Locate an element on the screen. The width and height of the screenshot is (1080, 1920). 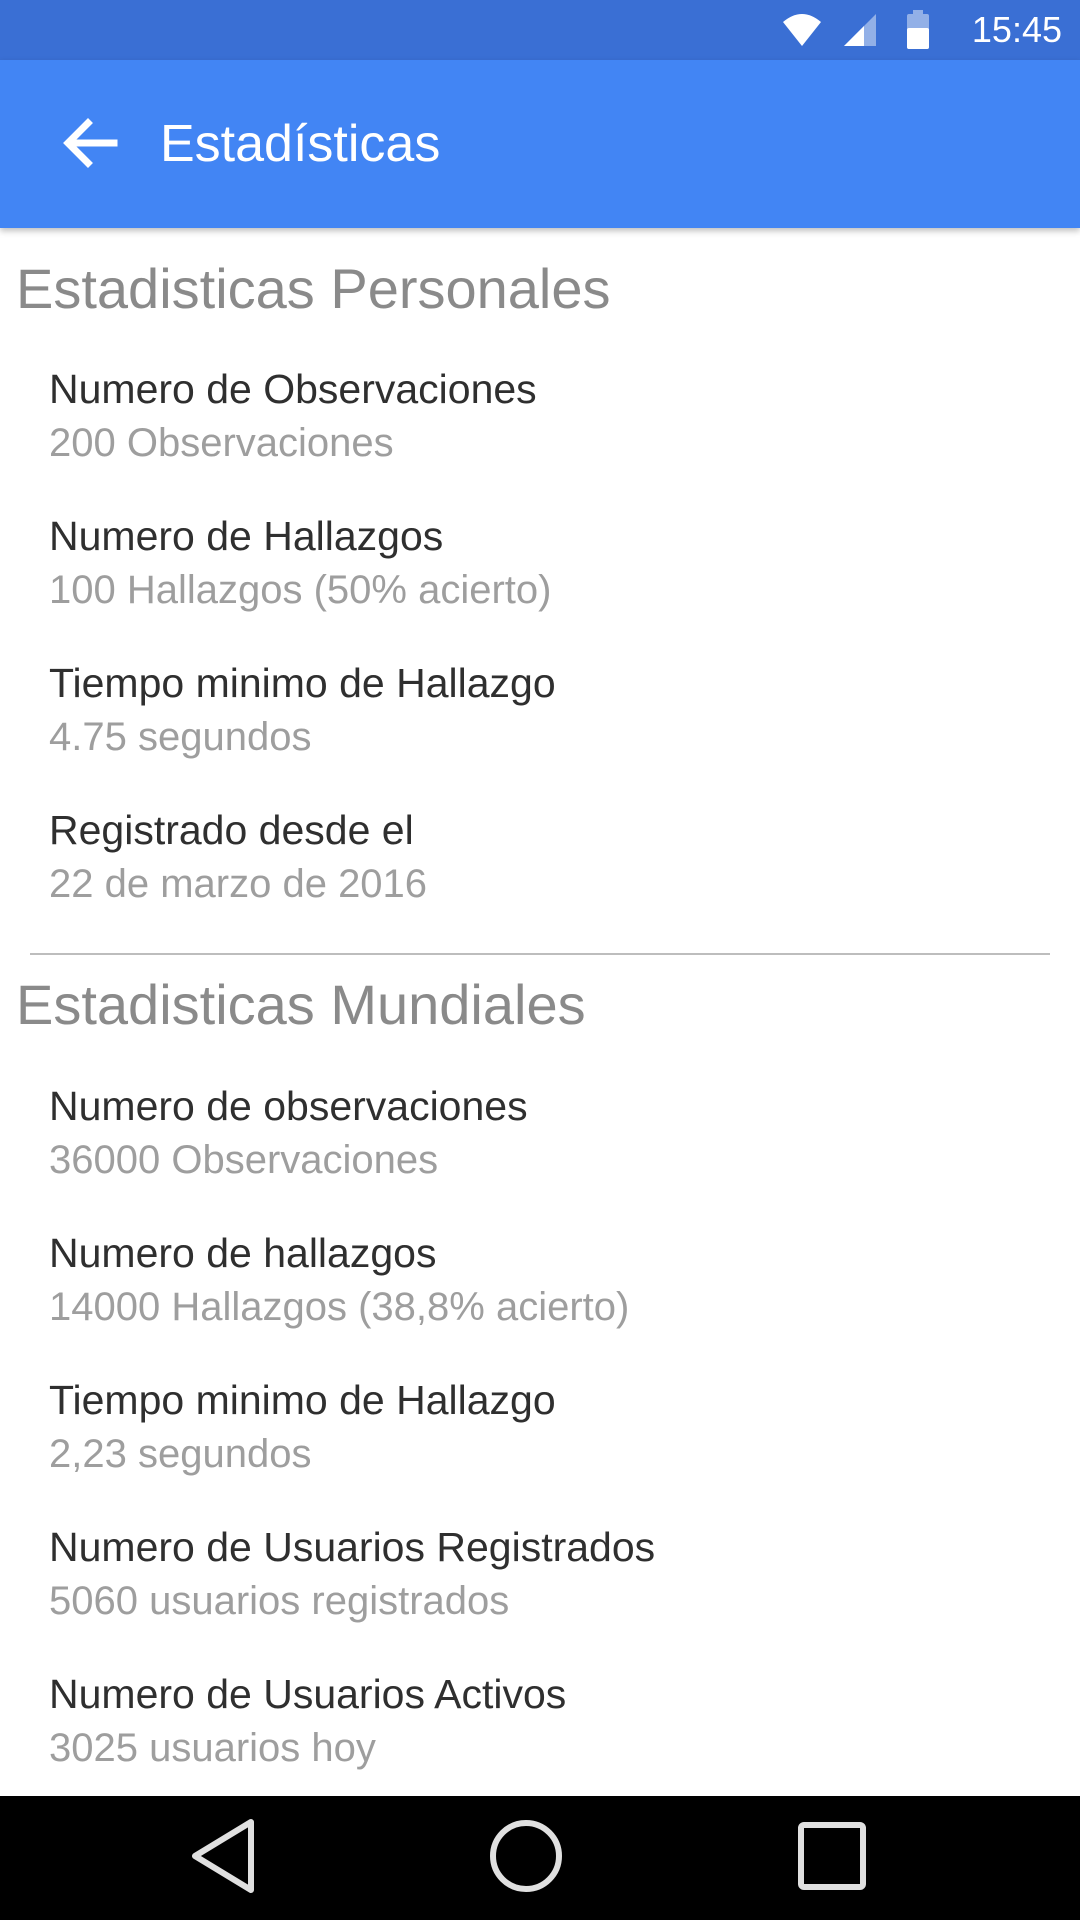
stat-label: Numero de Observaciones is located at coordinates (293, 389).